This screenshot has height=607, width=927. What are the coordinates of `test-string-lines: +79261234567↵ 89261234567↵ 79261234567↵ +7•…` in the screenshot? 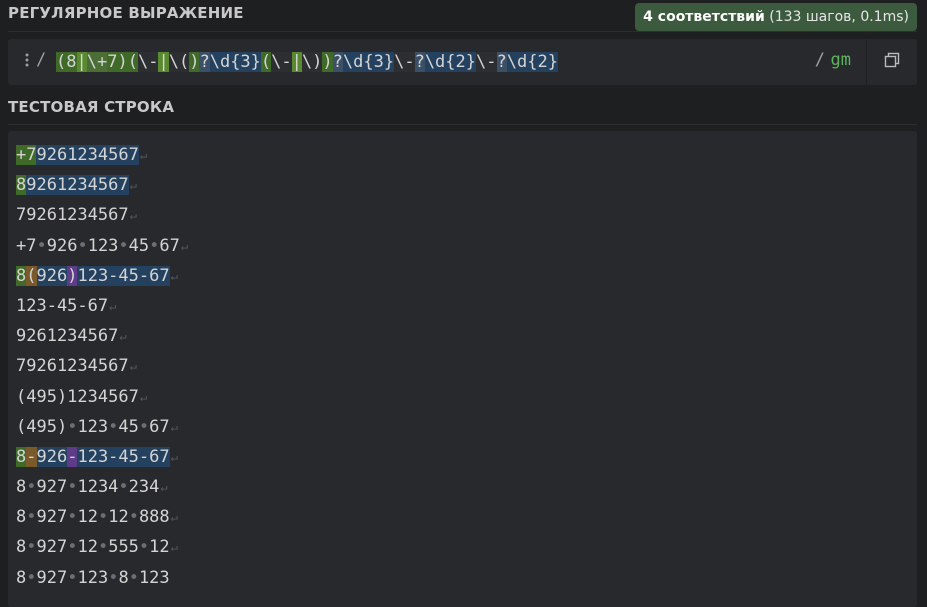 It's located at (102, 369).